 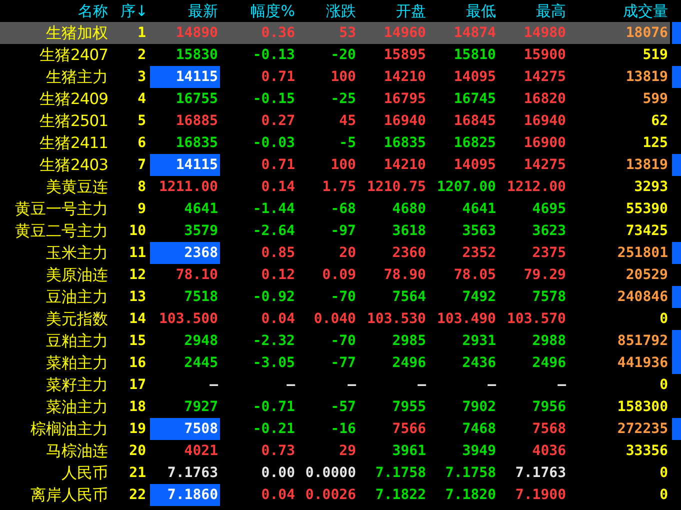 What do you see at coordinates (185, 495) in the screenshot?
I see `table-cell: 7.1860` at bounding box center [185, 495].